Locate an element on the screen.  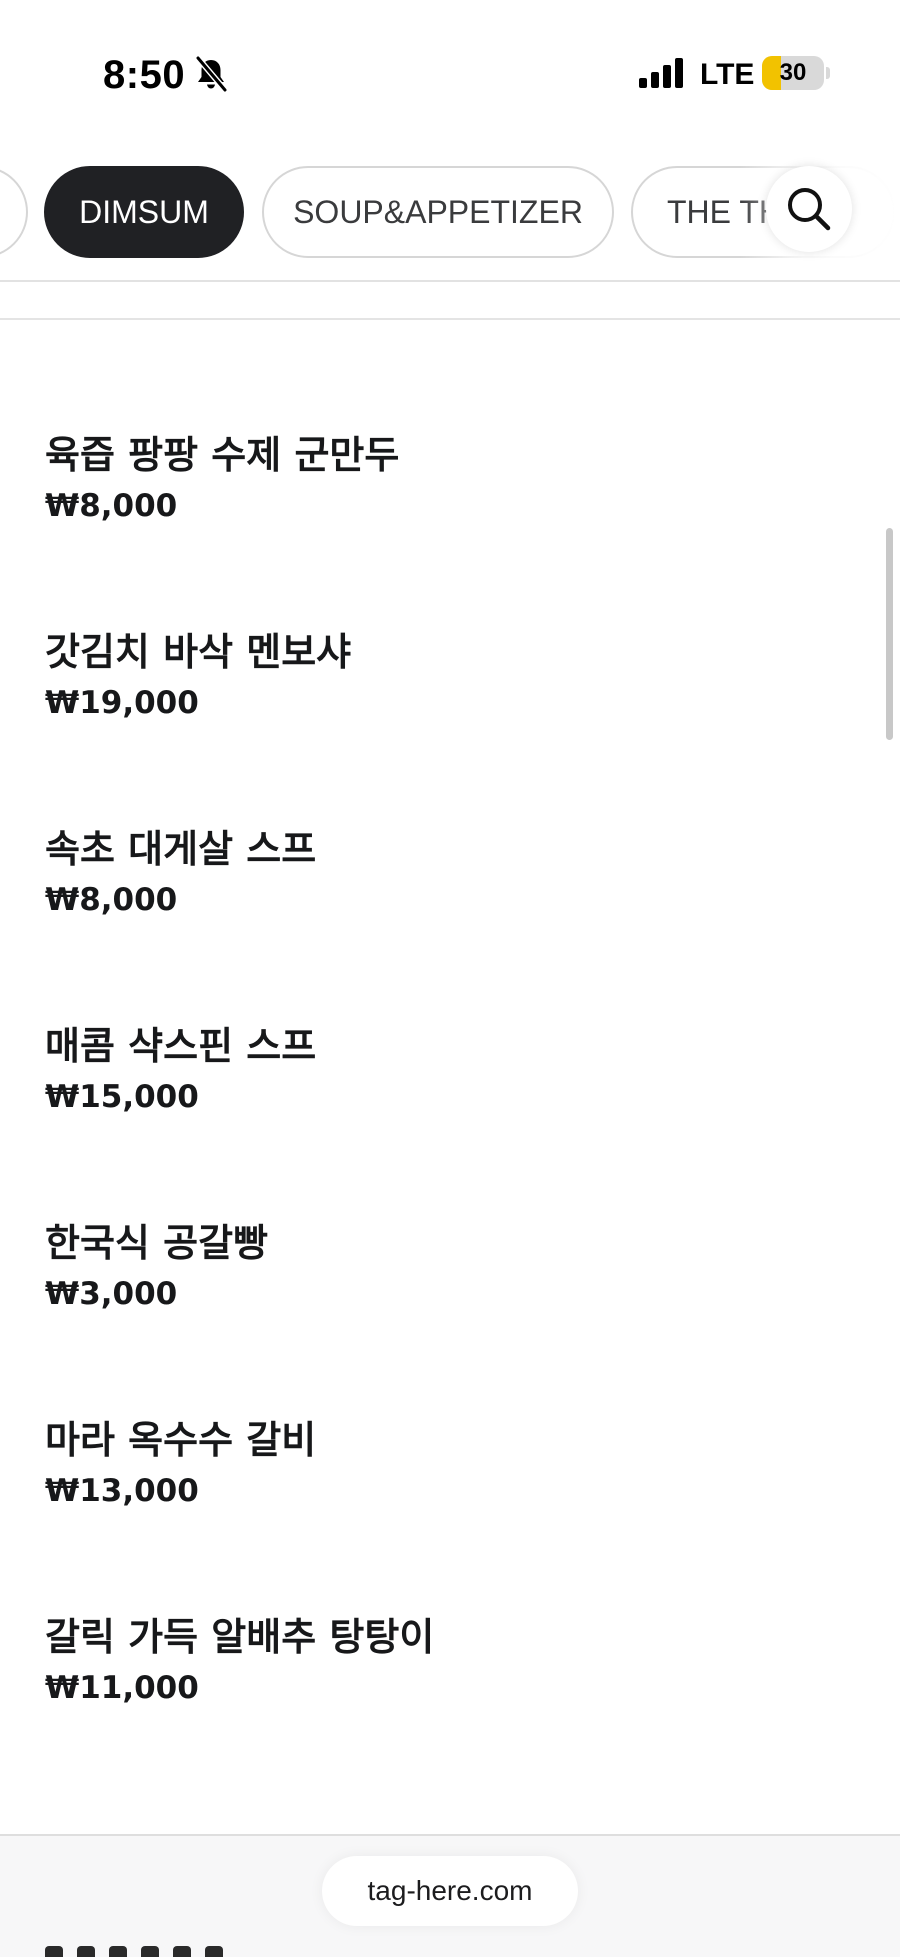
menu-item-name: 속초 대게살 스프 is located at coordinates (181, 849).